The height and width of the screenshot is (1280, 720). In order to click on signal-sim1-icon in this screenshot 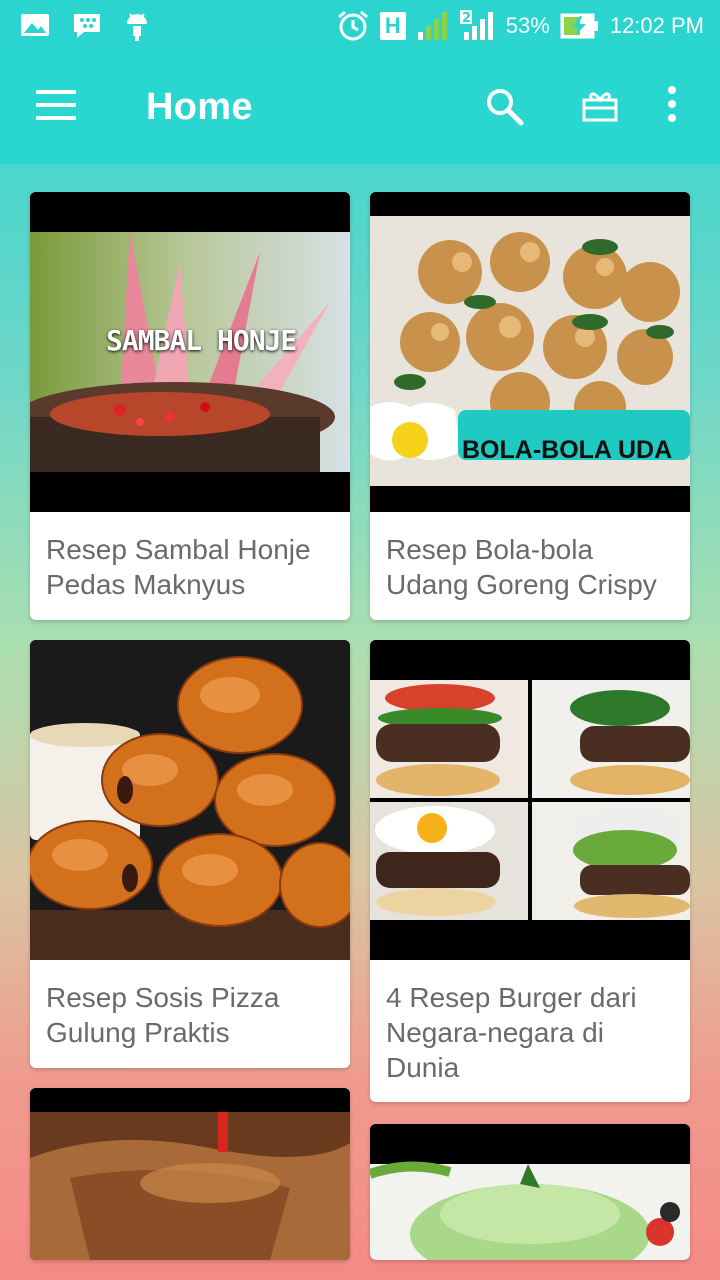, I will do `click(432, 26)`.